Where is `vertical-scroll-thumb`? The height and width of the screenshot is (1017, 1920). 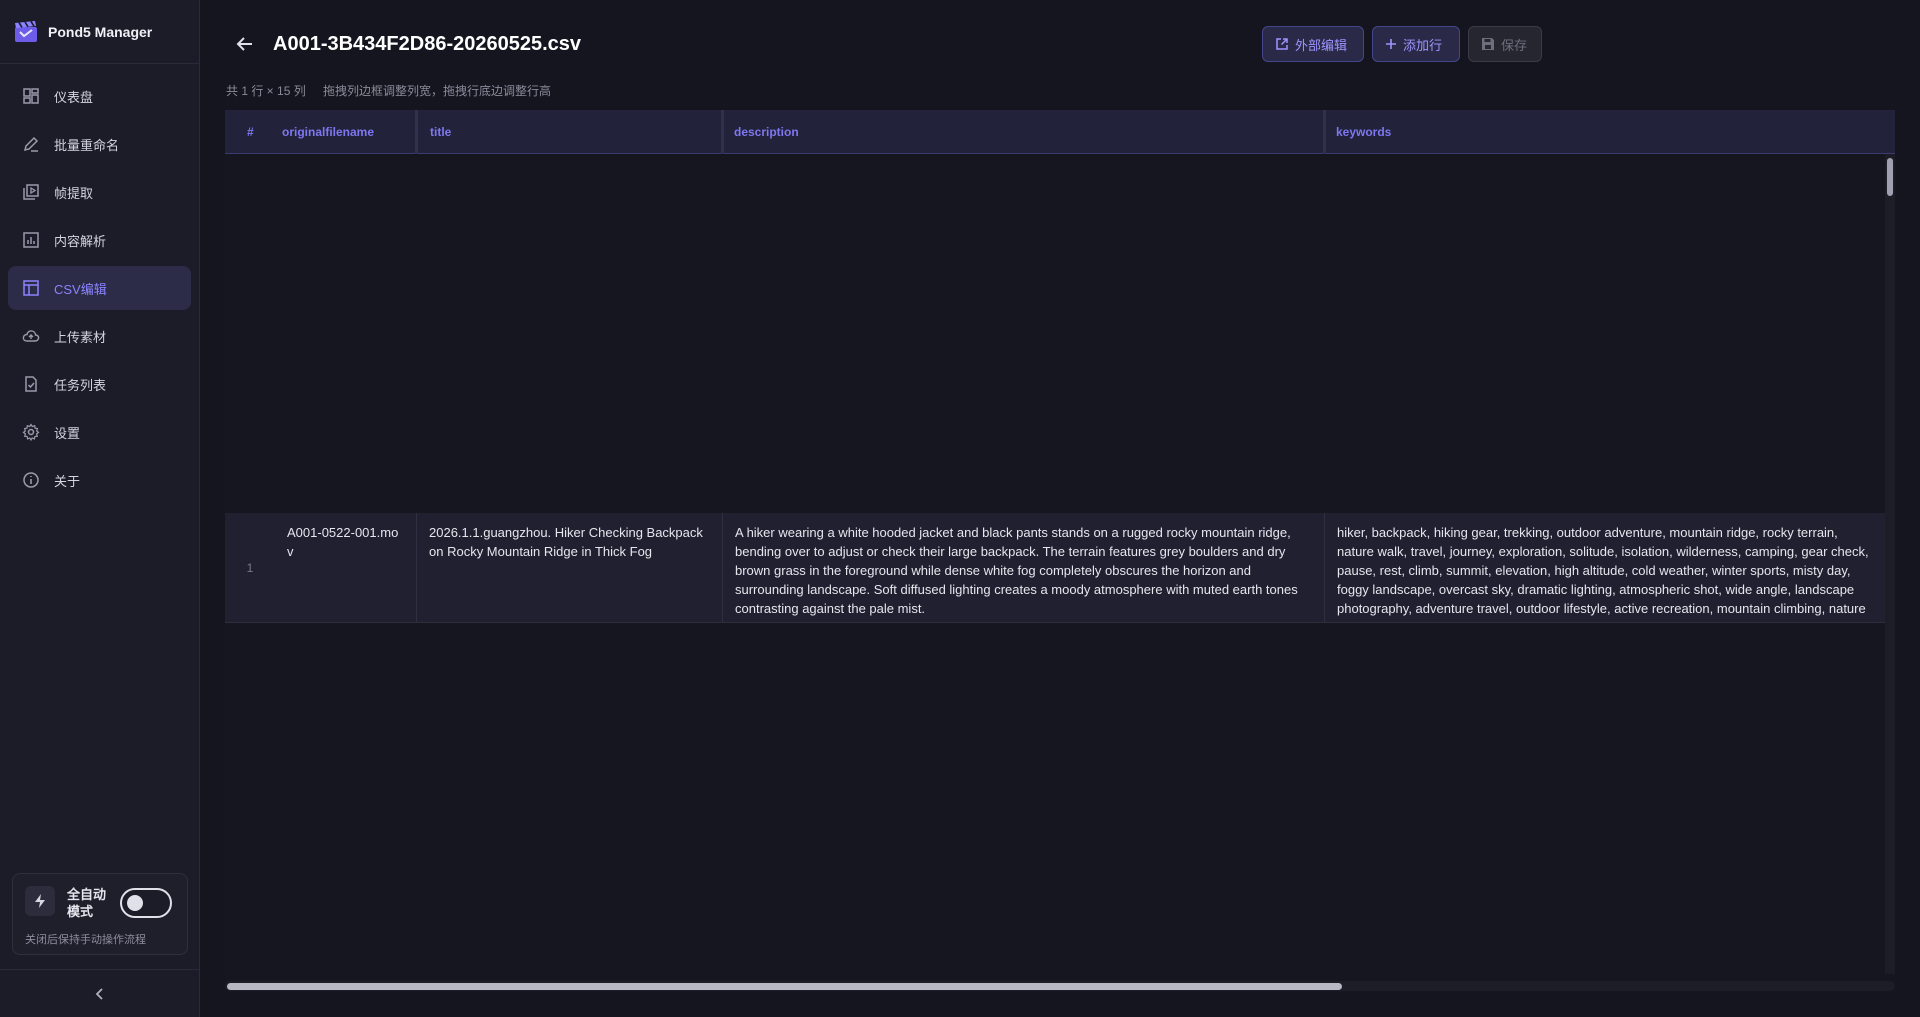 vertical-scroll-thumb is located at coordinates (1890, 177).